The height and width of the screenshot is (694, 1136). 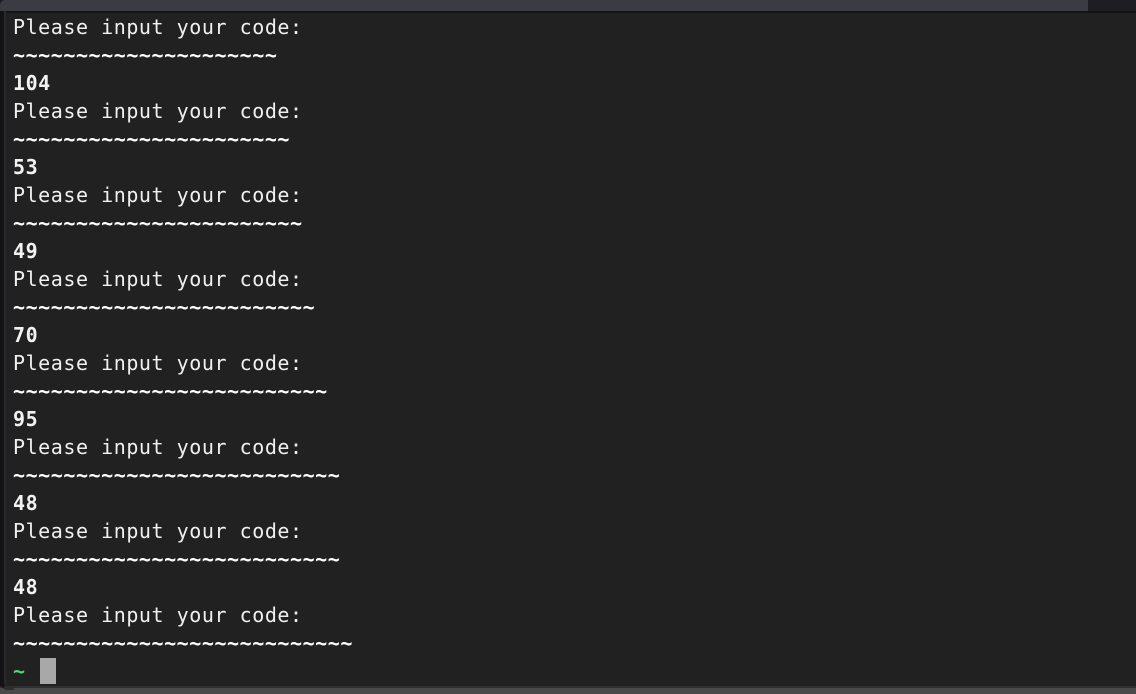 I want to click on terminal-line-value: 53, so click(x=26, y=167).